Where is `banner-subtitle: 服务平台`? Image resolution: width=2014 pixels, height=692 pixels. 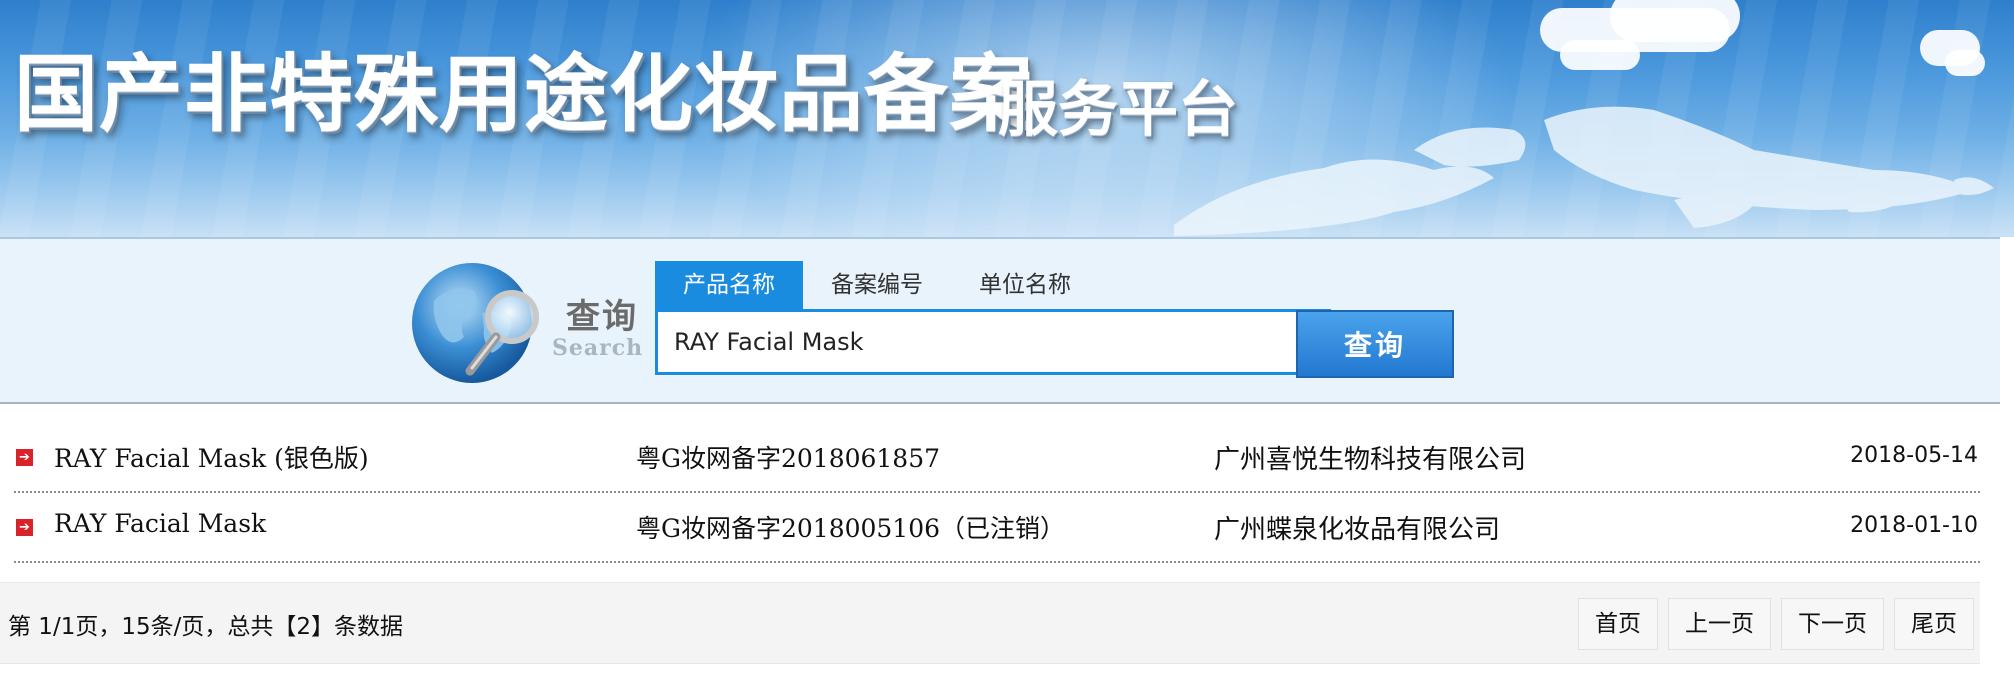 banner-subtitle: 服务平台 is located at coordinates (1118, 110).